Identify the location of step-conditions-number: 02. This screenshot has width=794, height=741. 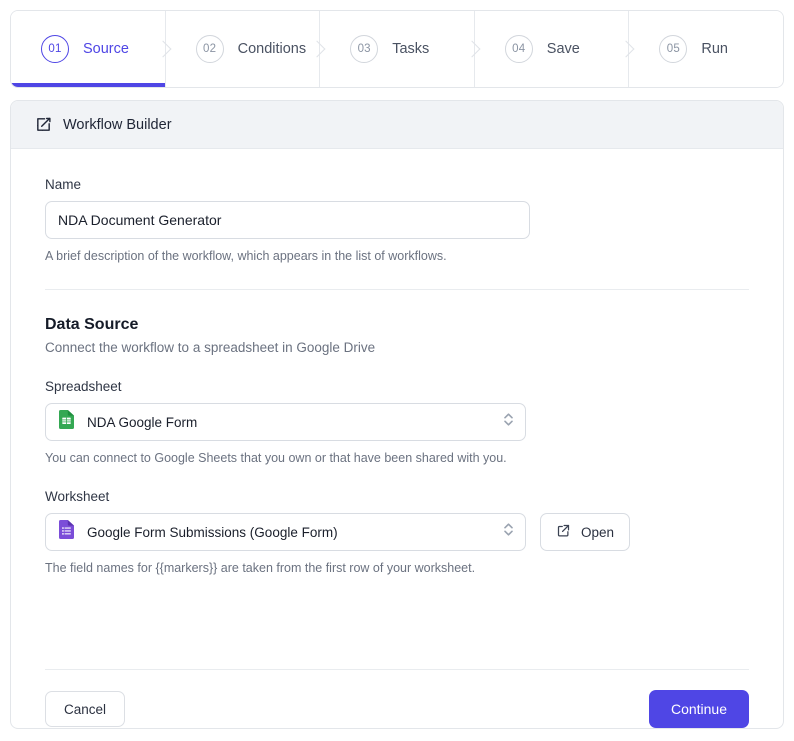
(209, 49).